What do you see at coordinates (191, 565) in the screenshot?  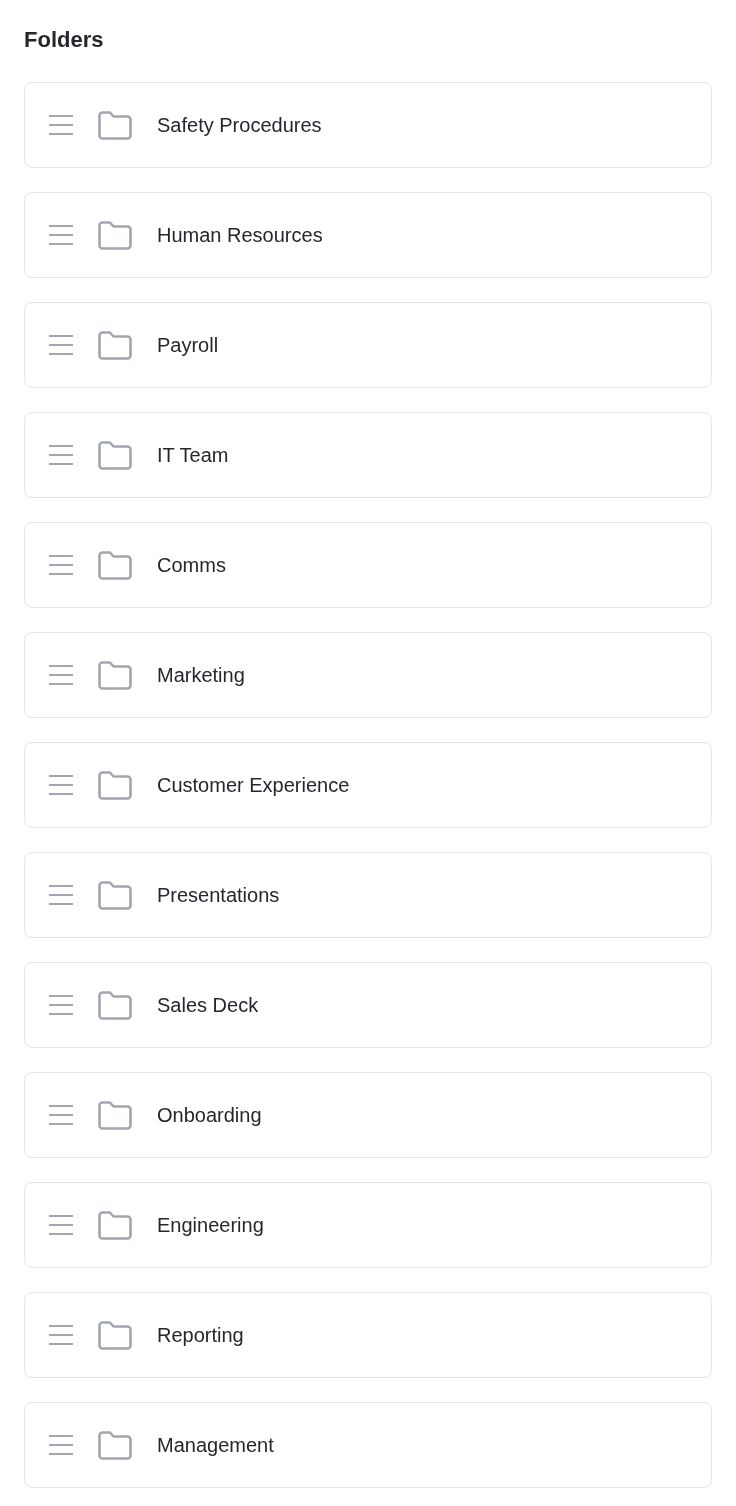 I see `folder-name: Comms` at bounding box center [191, 565].